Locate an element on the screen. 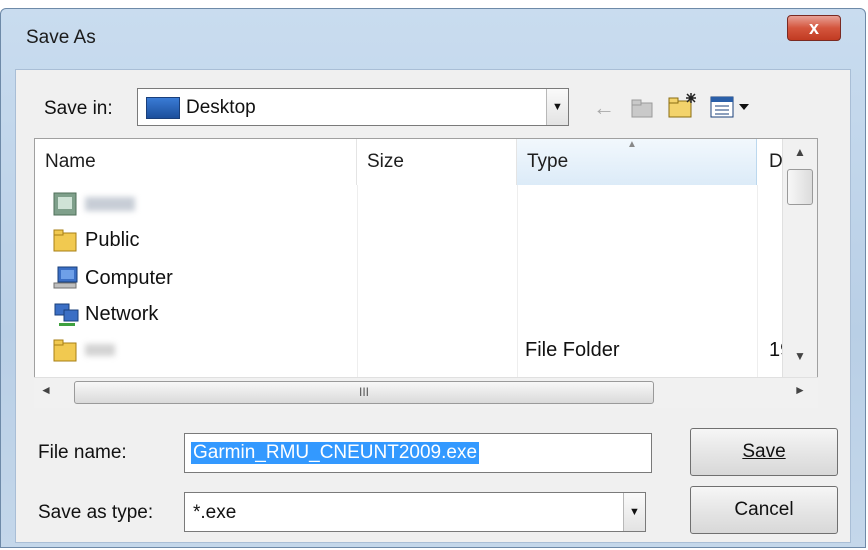 The image size is (868, 550). list-item: Network is located at coordinates (105, 314).